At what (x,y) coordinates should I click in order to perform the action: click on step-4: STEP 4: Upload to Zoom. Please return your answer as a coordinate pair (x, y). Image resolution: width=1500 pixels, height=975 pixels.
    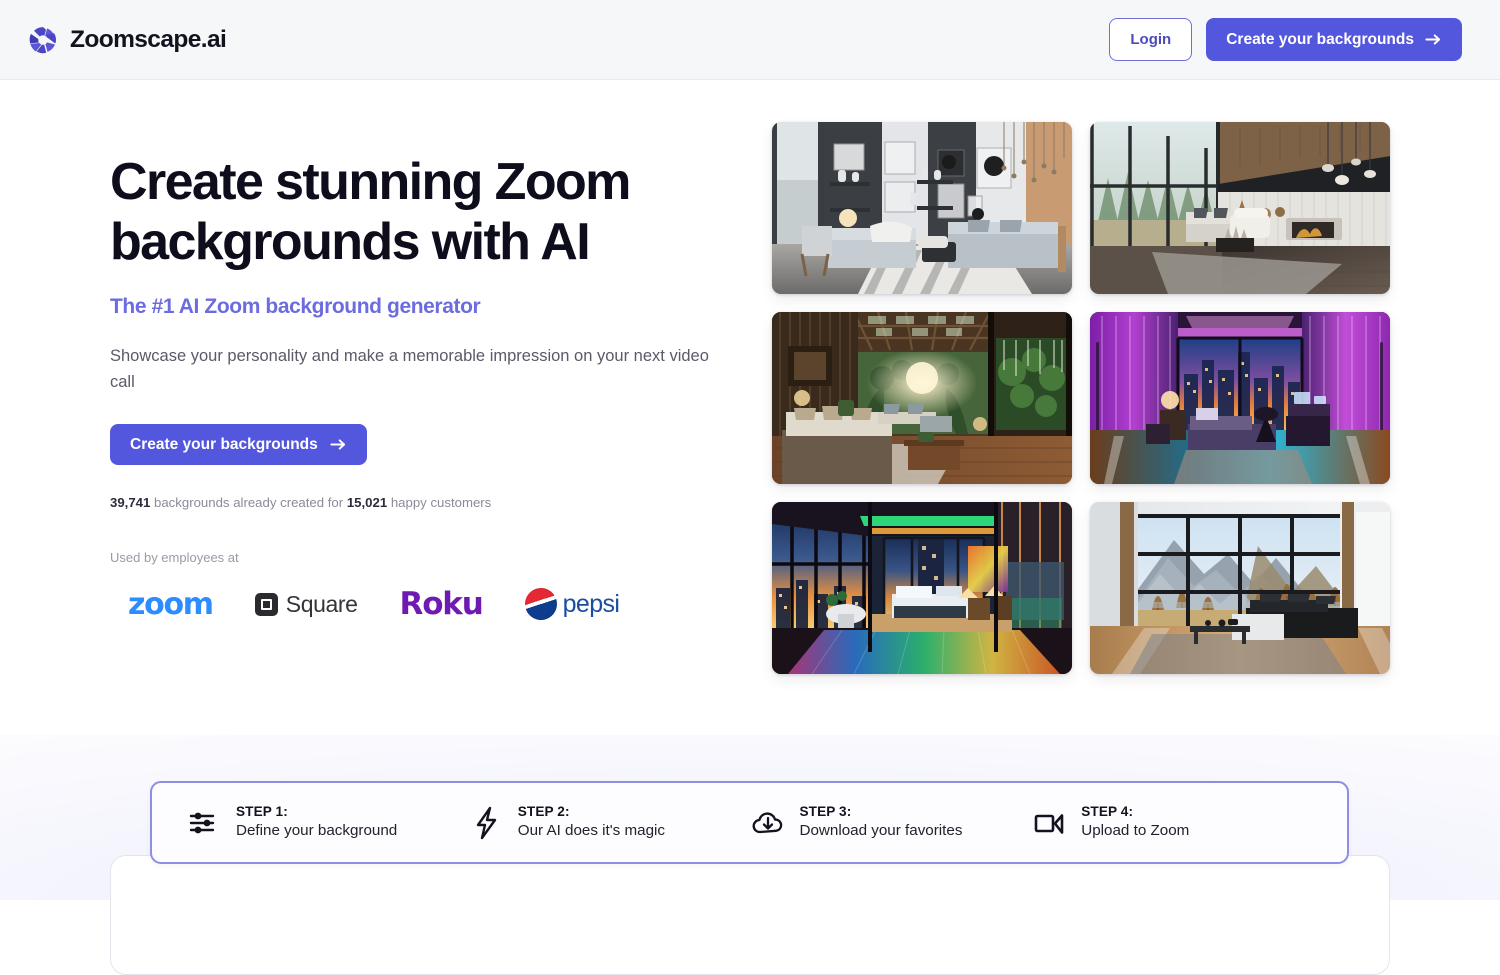
    Looking at the image, I should click on (1172, 823).